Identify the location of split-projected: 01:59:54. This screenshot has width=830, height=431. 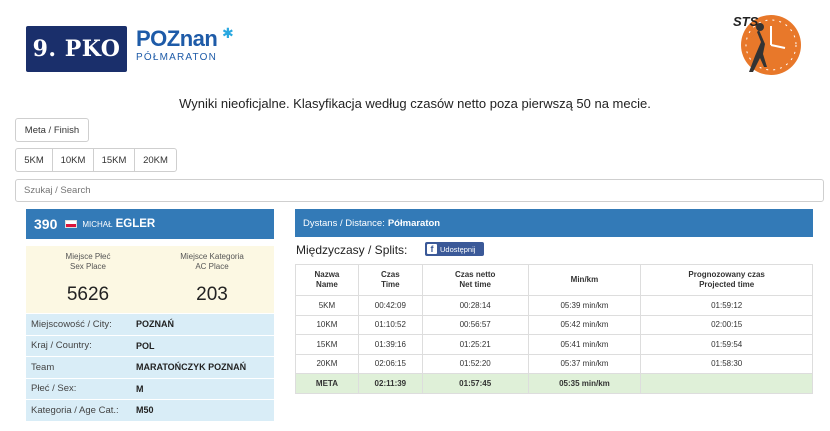
(726, 344).